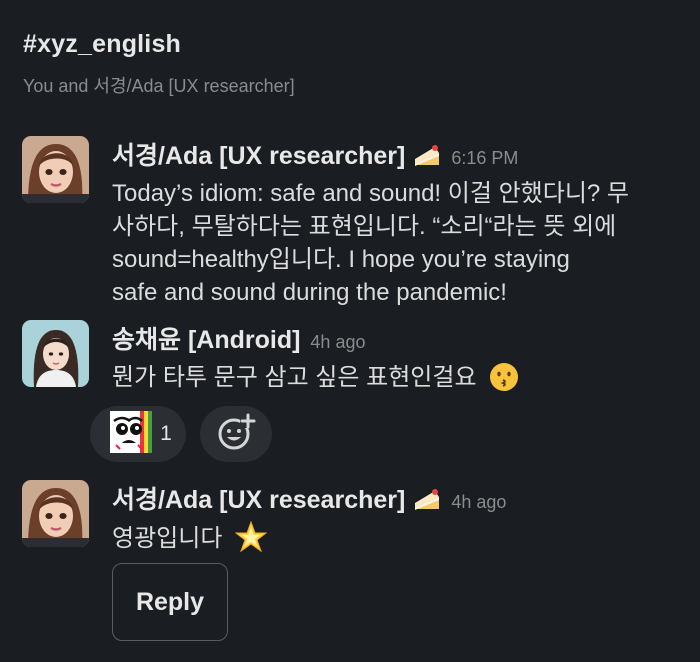 This screenshot has height=662, width=700. What do you see at coordinates (159, 86) in the screenshot?
I see `channel-members: You and 서경/Ada [UX researcher]` at bounding box center [159, 86].